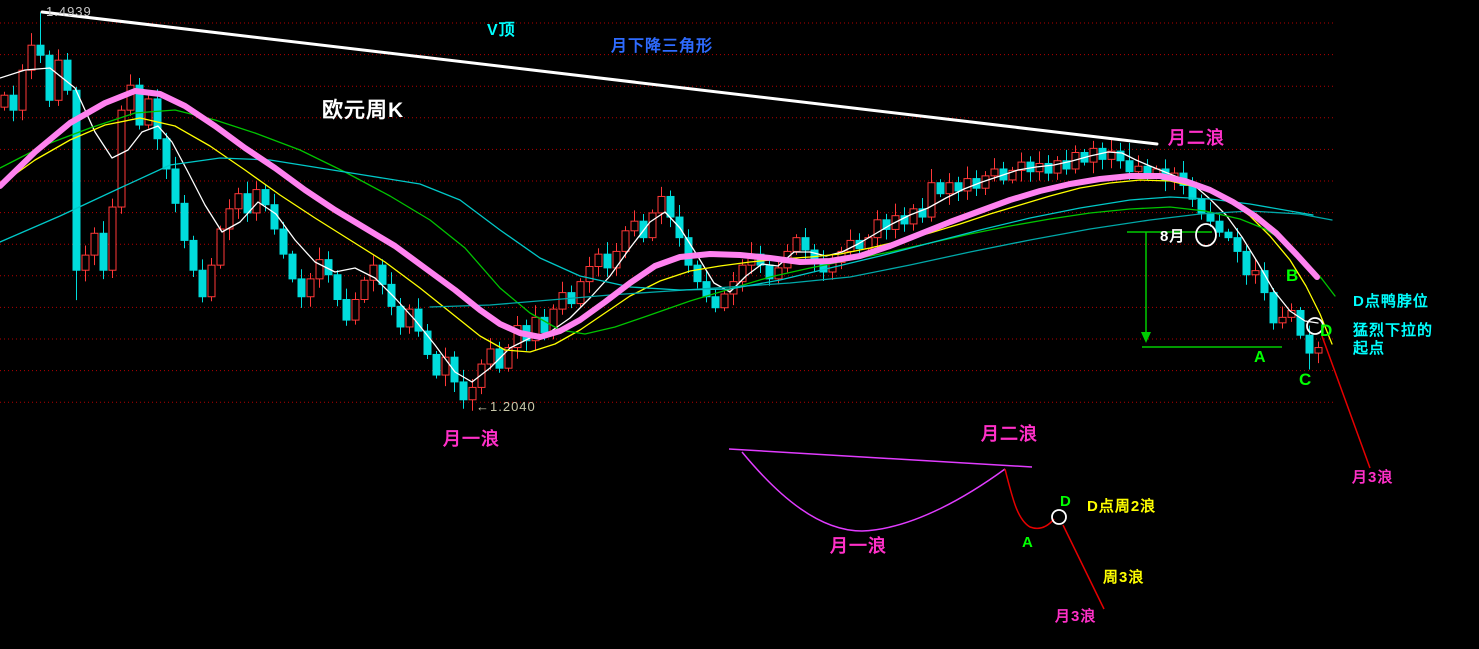  I want to click on august-label: 8月, so click(1173, 236).